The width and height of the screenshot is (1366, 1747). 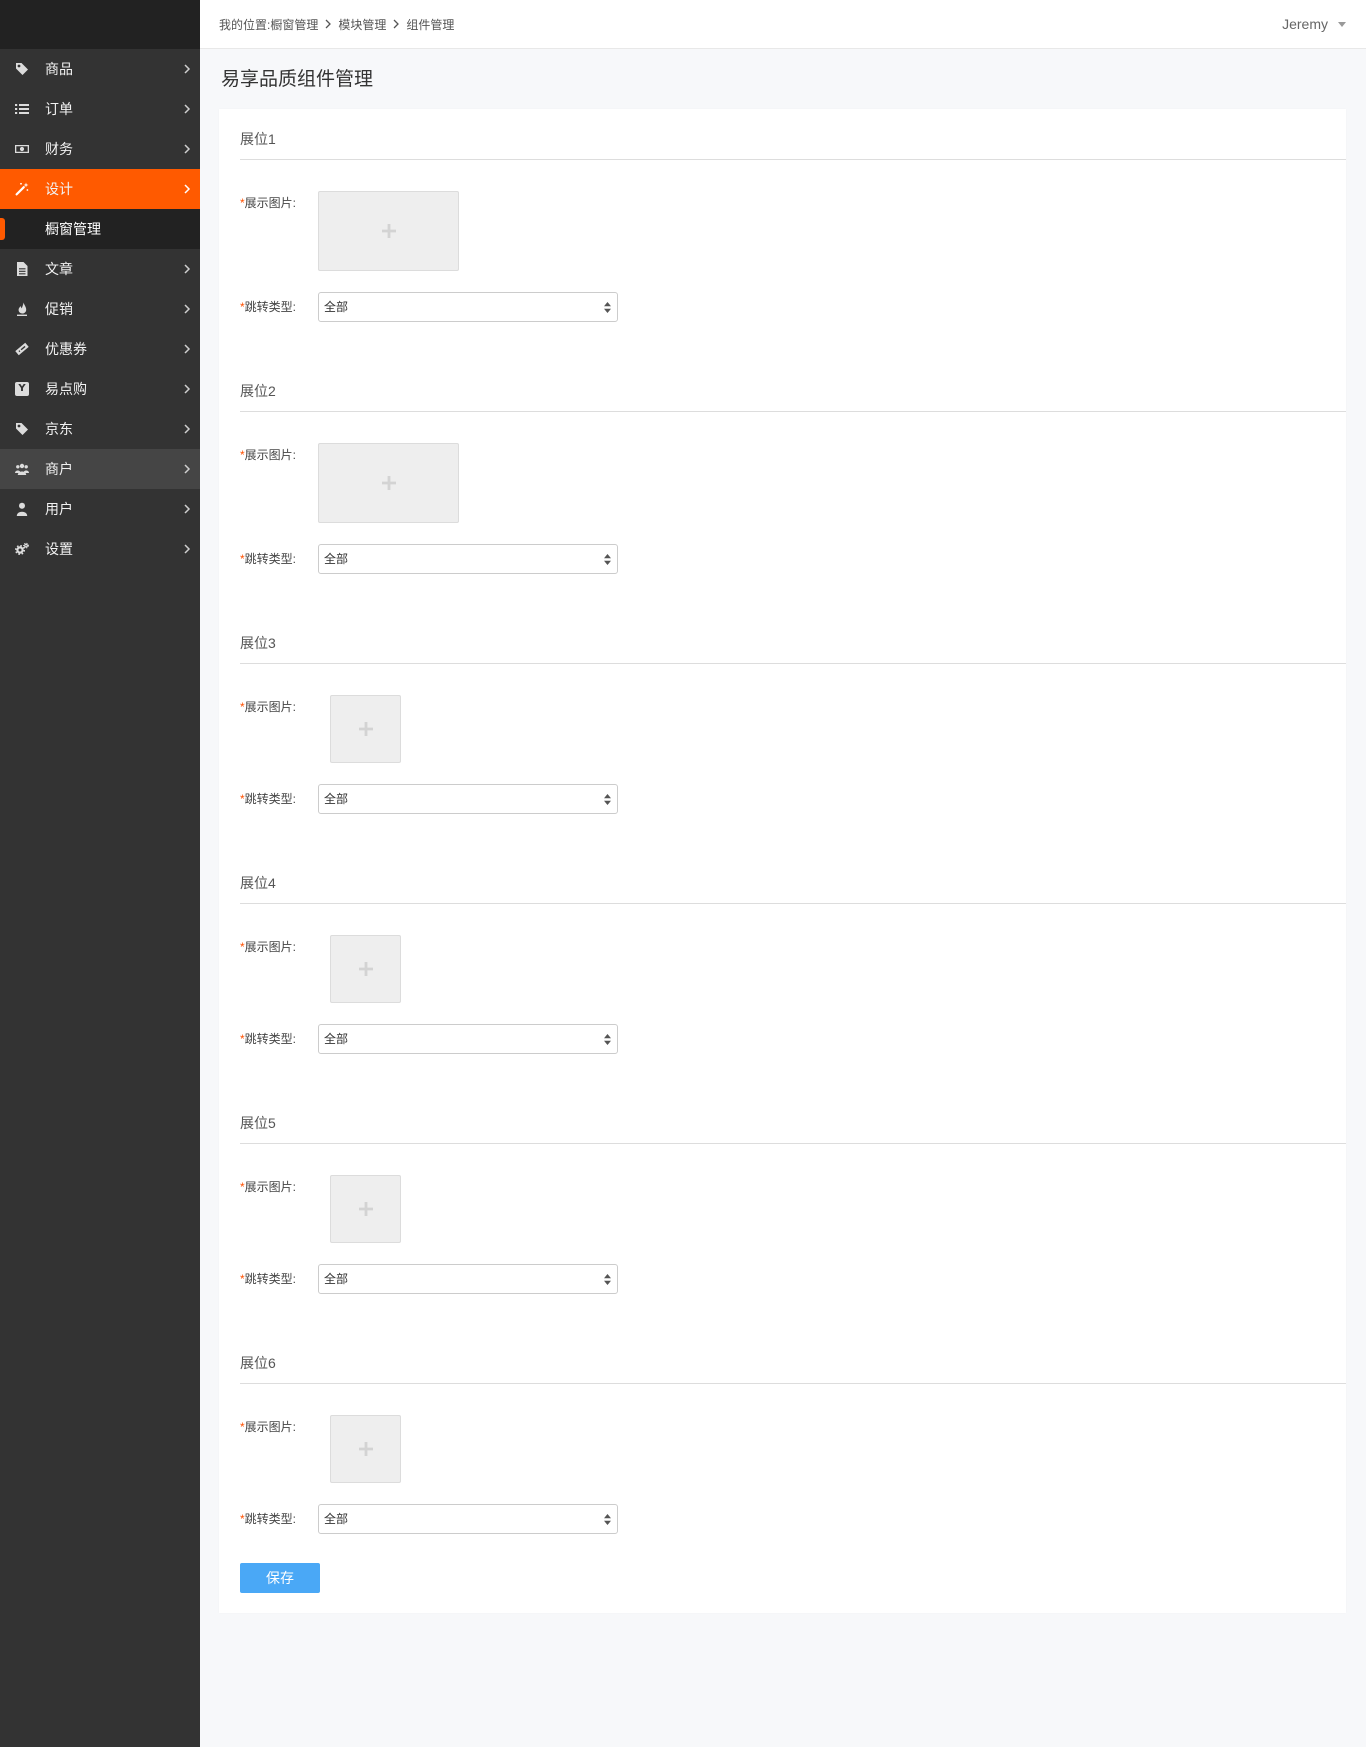 What do you see at coordinates (793, 1203) in the screenshot?
I see `slot-section-5: 展位5 *展示图片: *跳转类型: 全部` at bounding box center [793, 1203].